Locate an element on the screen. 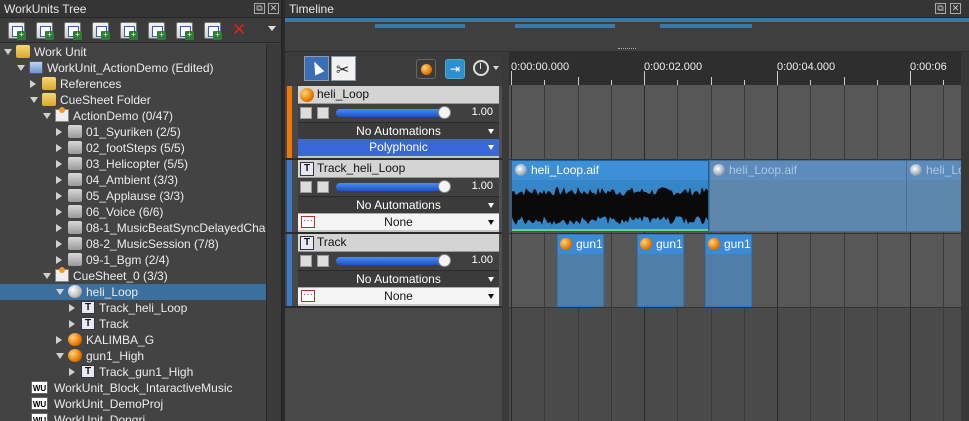 This screenshot has width=969, height=421. tree-item: 09-1_Bgm (2/4) is located at coordinates (133, 260).